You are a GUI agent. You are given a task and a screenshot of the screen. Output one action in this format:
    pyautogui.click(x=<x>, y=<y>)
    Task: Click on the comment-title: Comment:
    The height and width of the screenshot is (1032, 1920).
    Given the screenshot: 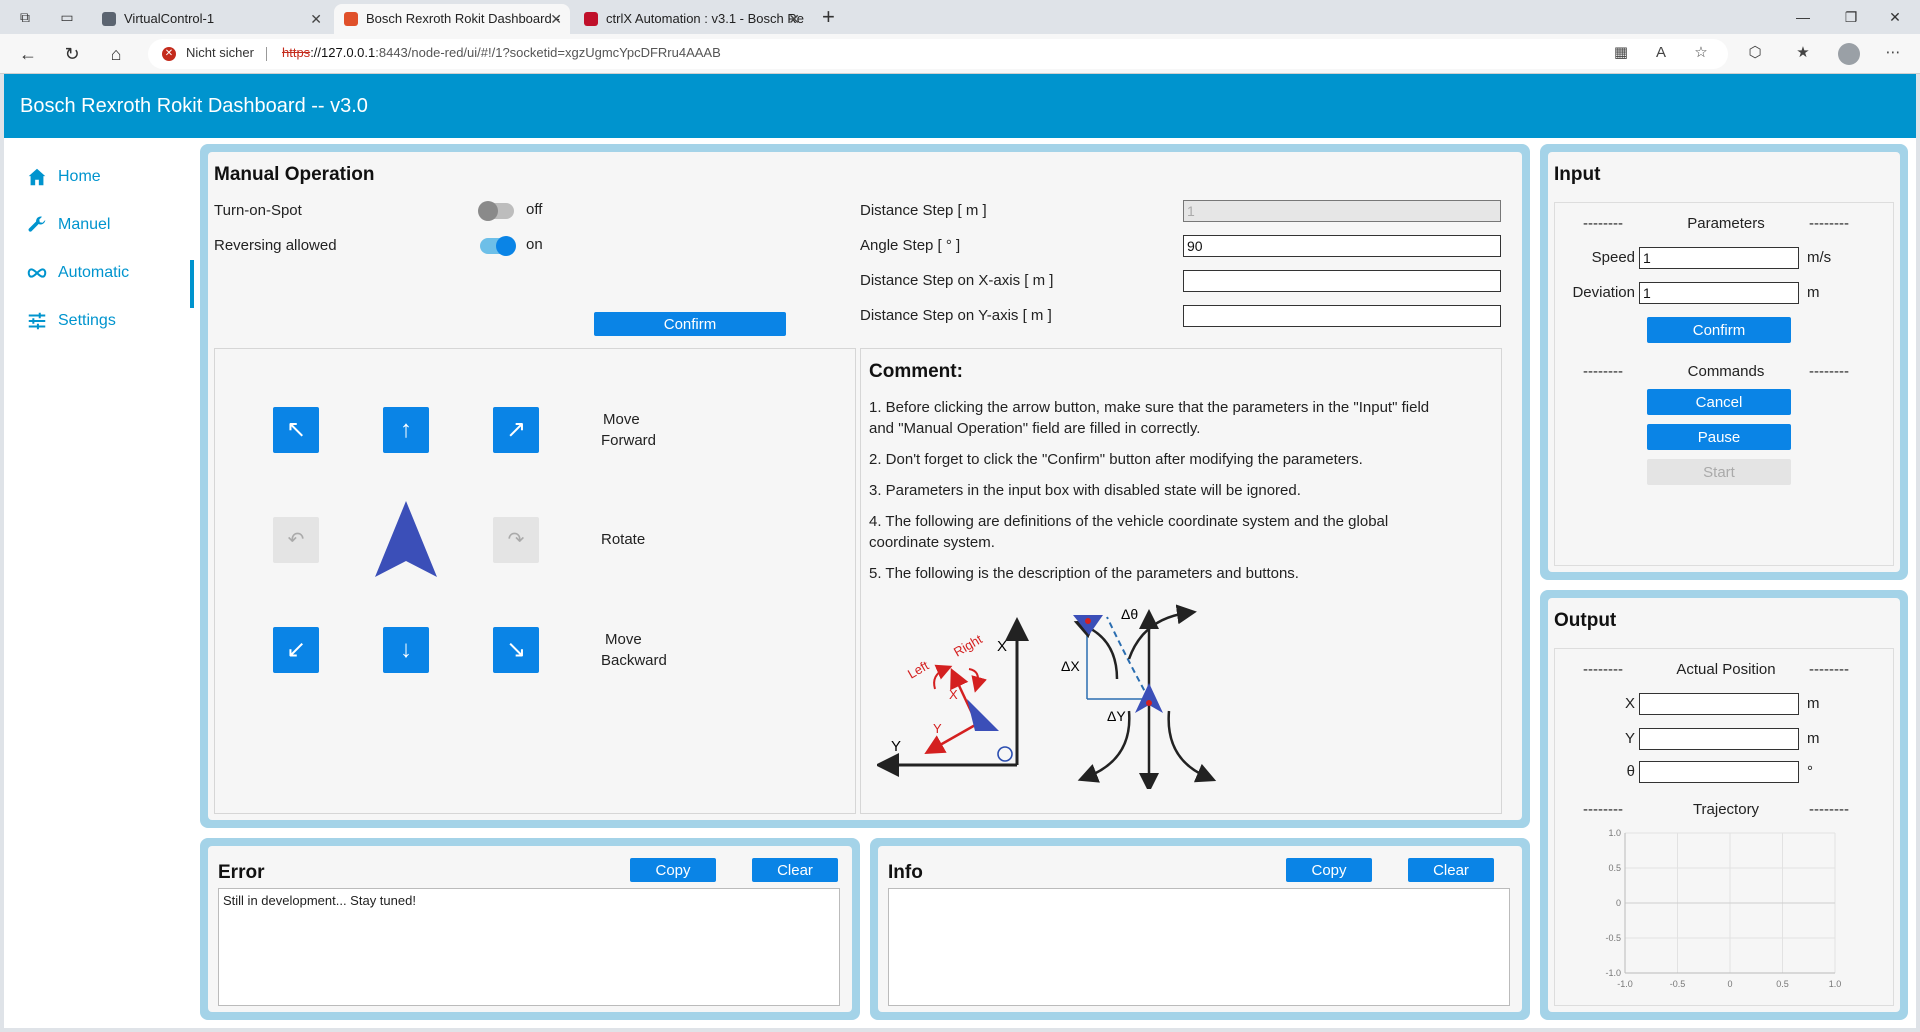 What is the action you would take?
    pyautogui.click(x=916, y=371)
    